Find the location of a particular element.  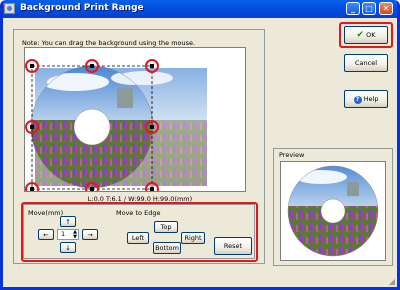

preview-area is located at coordinates (333, 211).